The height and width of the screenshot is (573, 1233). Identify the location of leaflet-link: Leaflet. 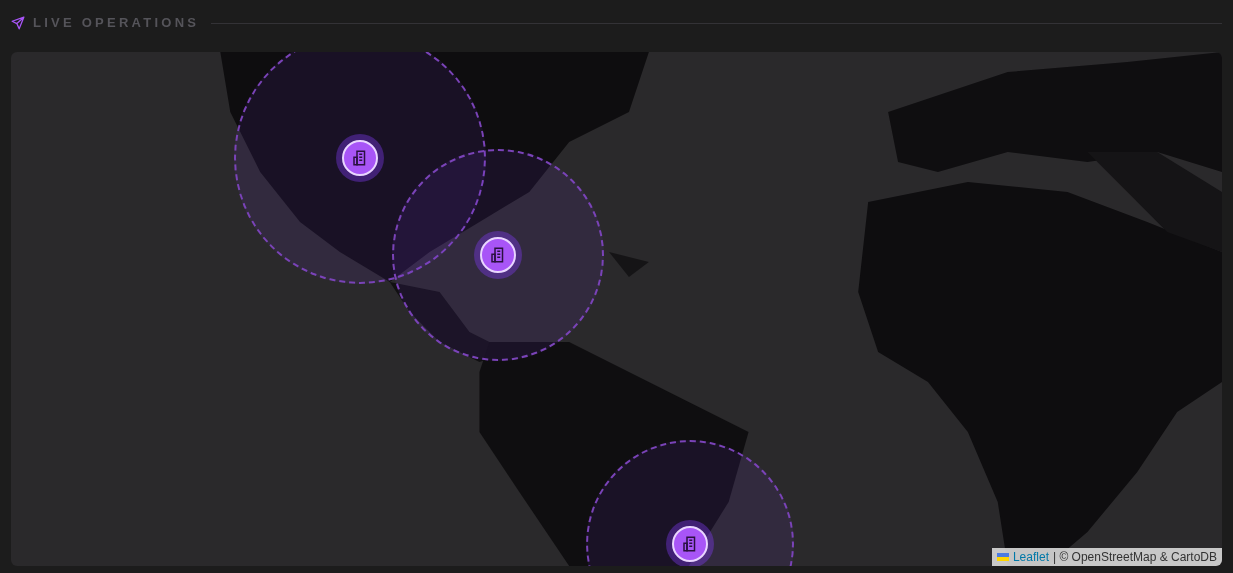
(1030, 557).